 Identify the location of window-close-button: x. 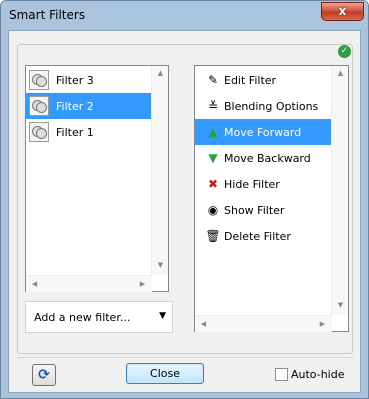
(342, 11).